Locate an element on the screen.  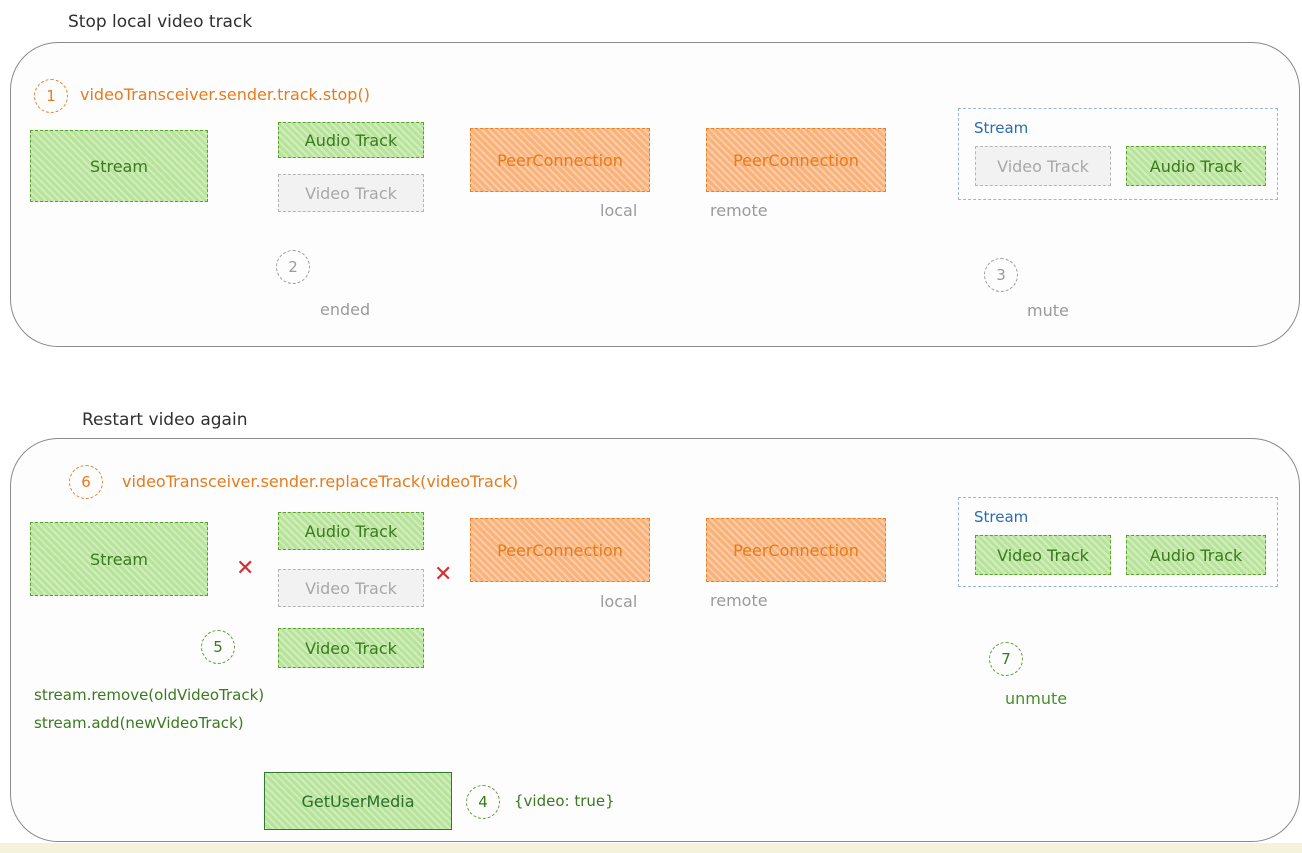
s2-remote-label: remote is located at coordinates (739, 600).